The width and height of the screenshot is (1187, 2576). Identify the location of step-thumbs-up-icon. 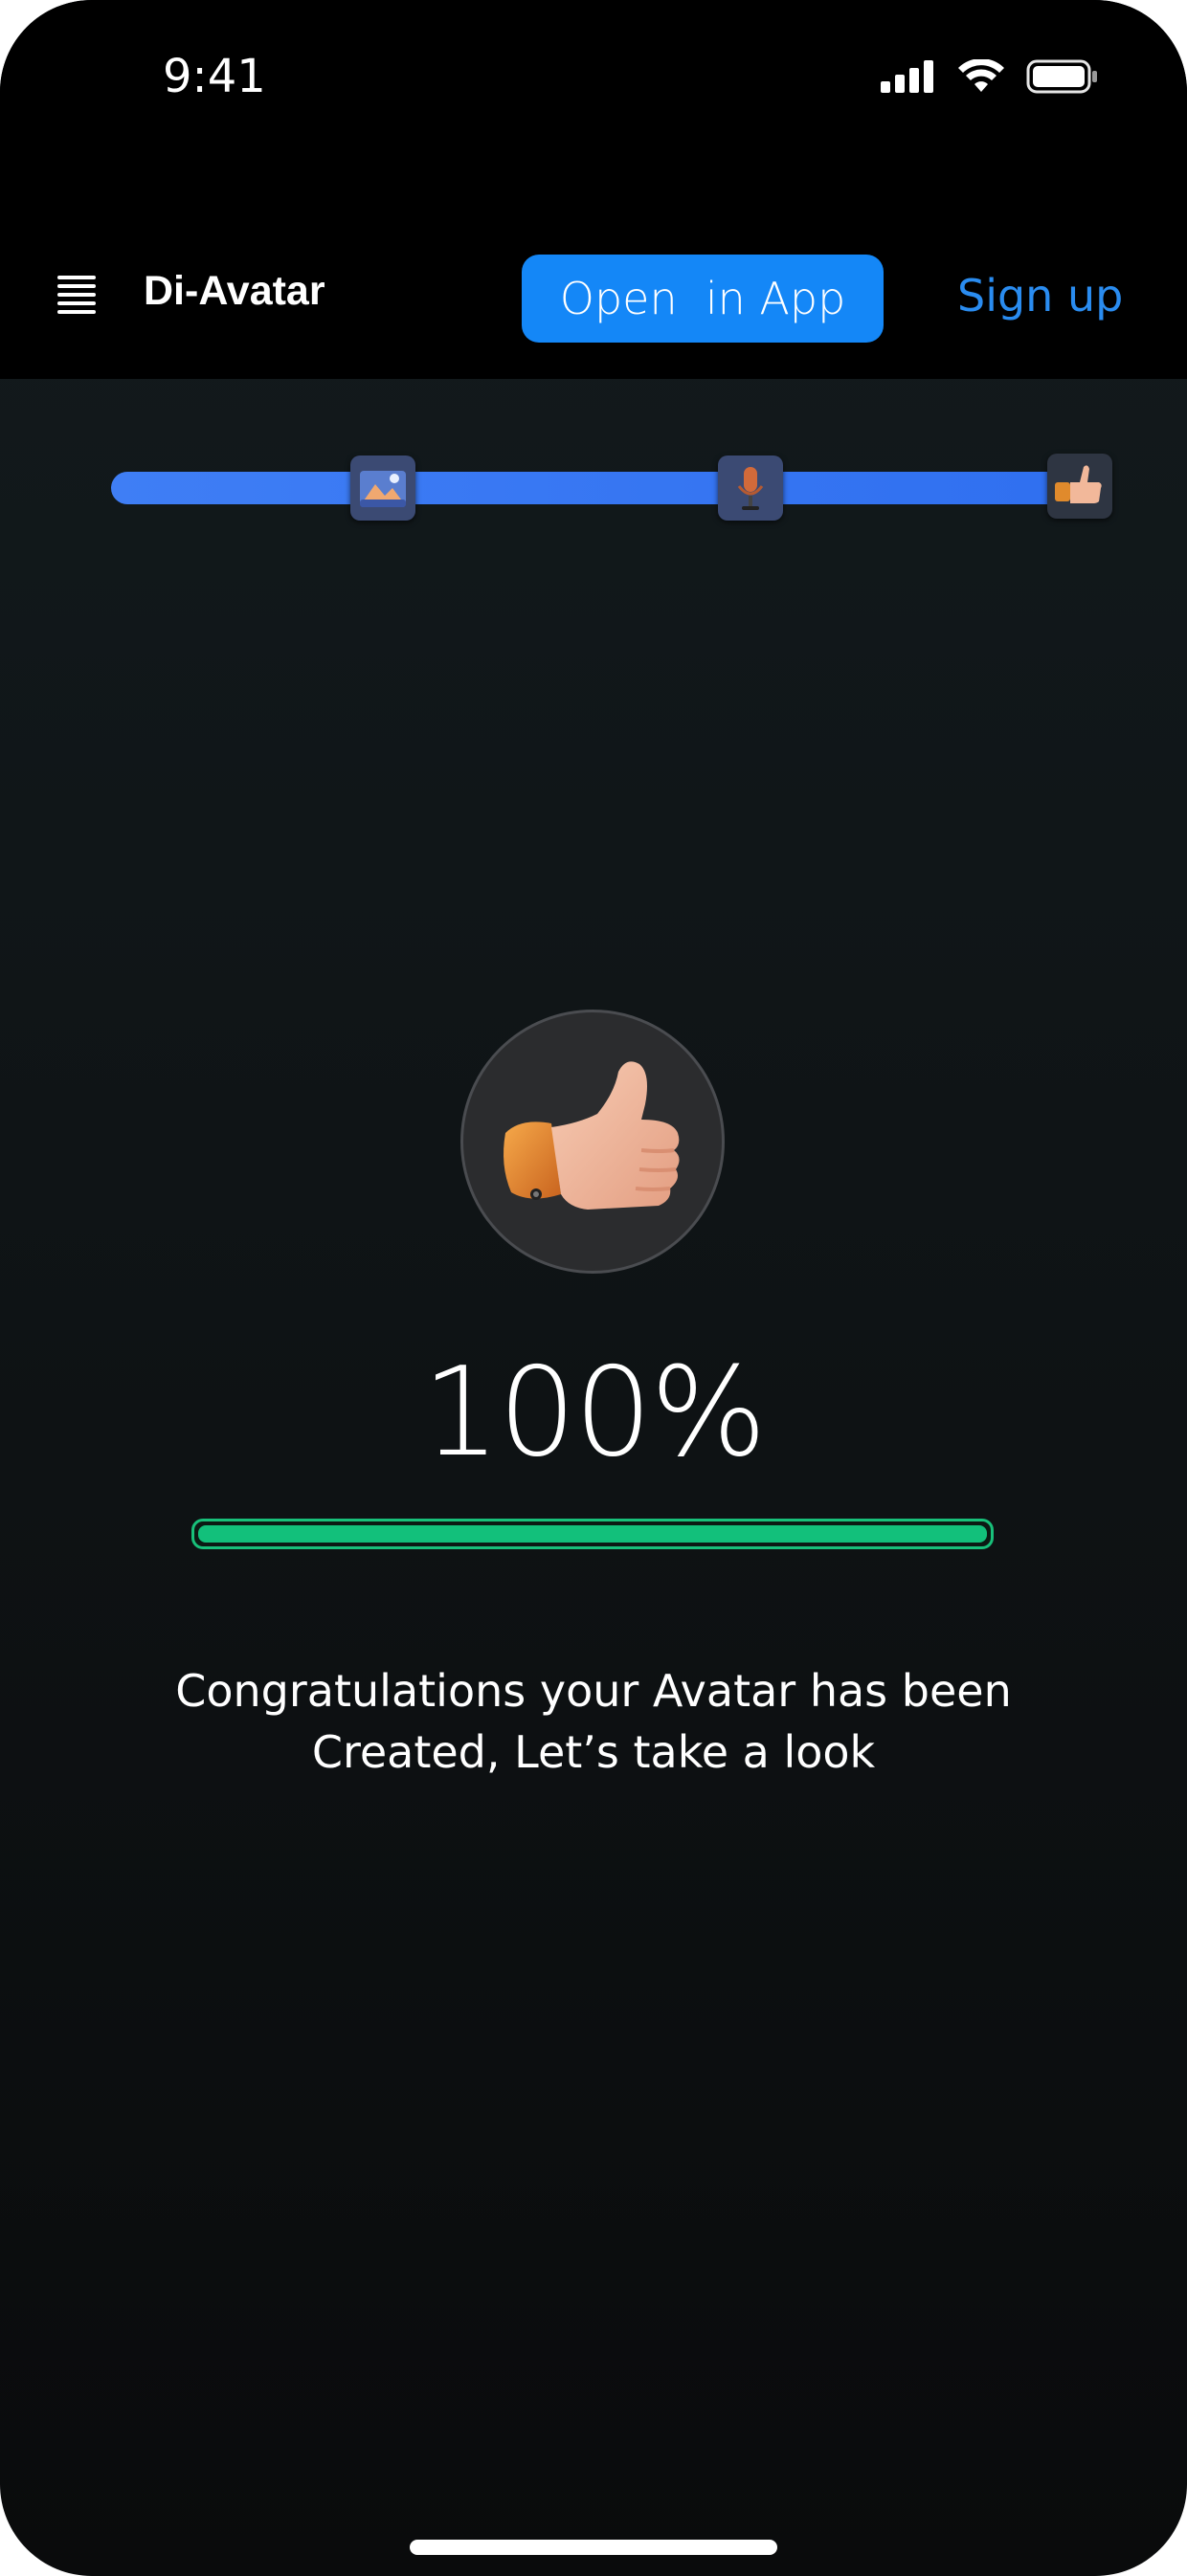
(1079, 486).